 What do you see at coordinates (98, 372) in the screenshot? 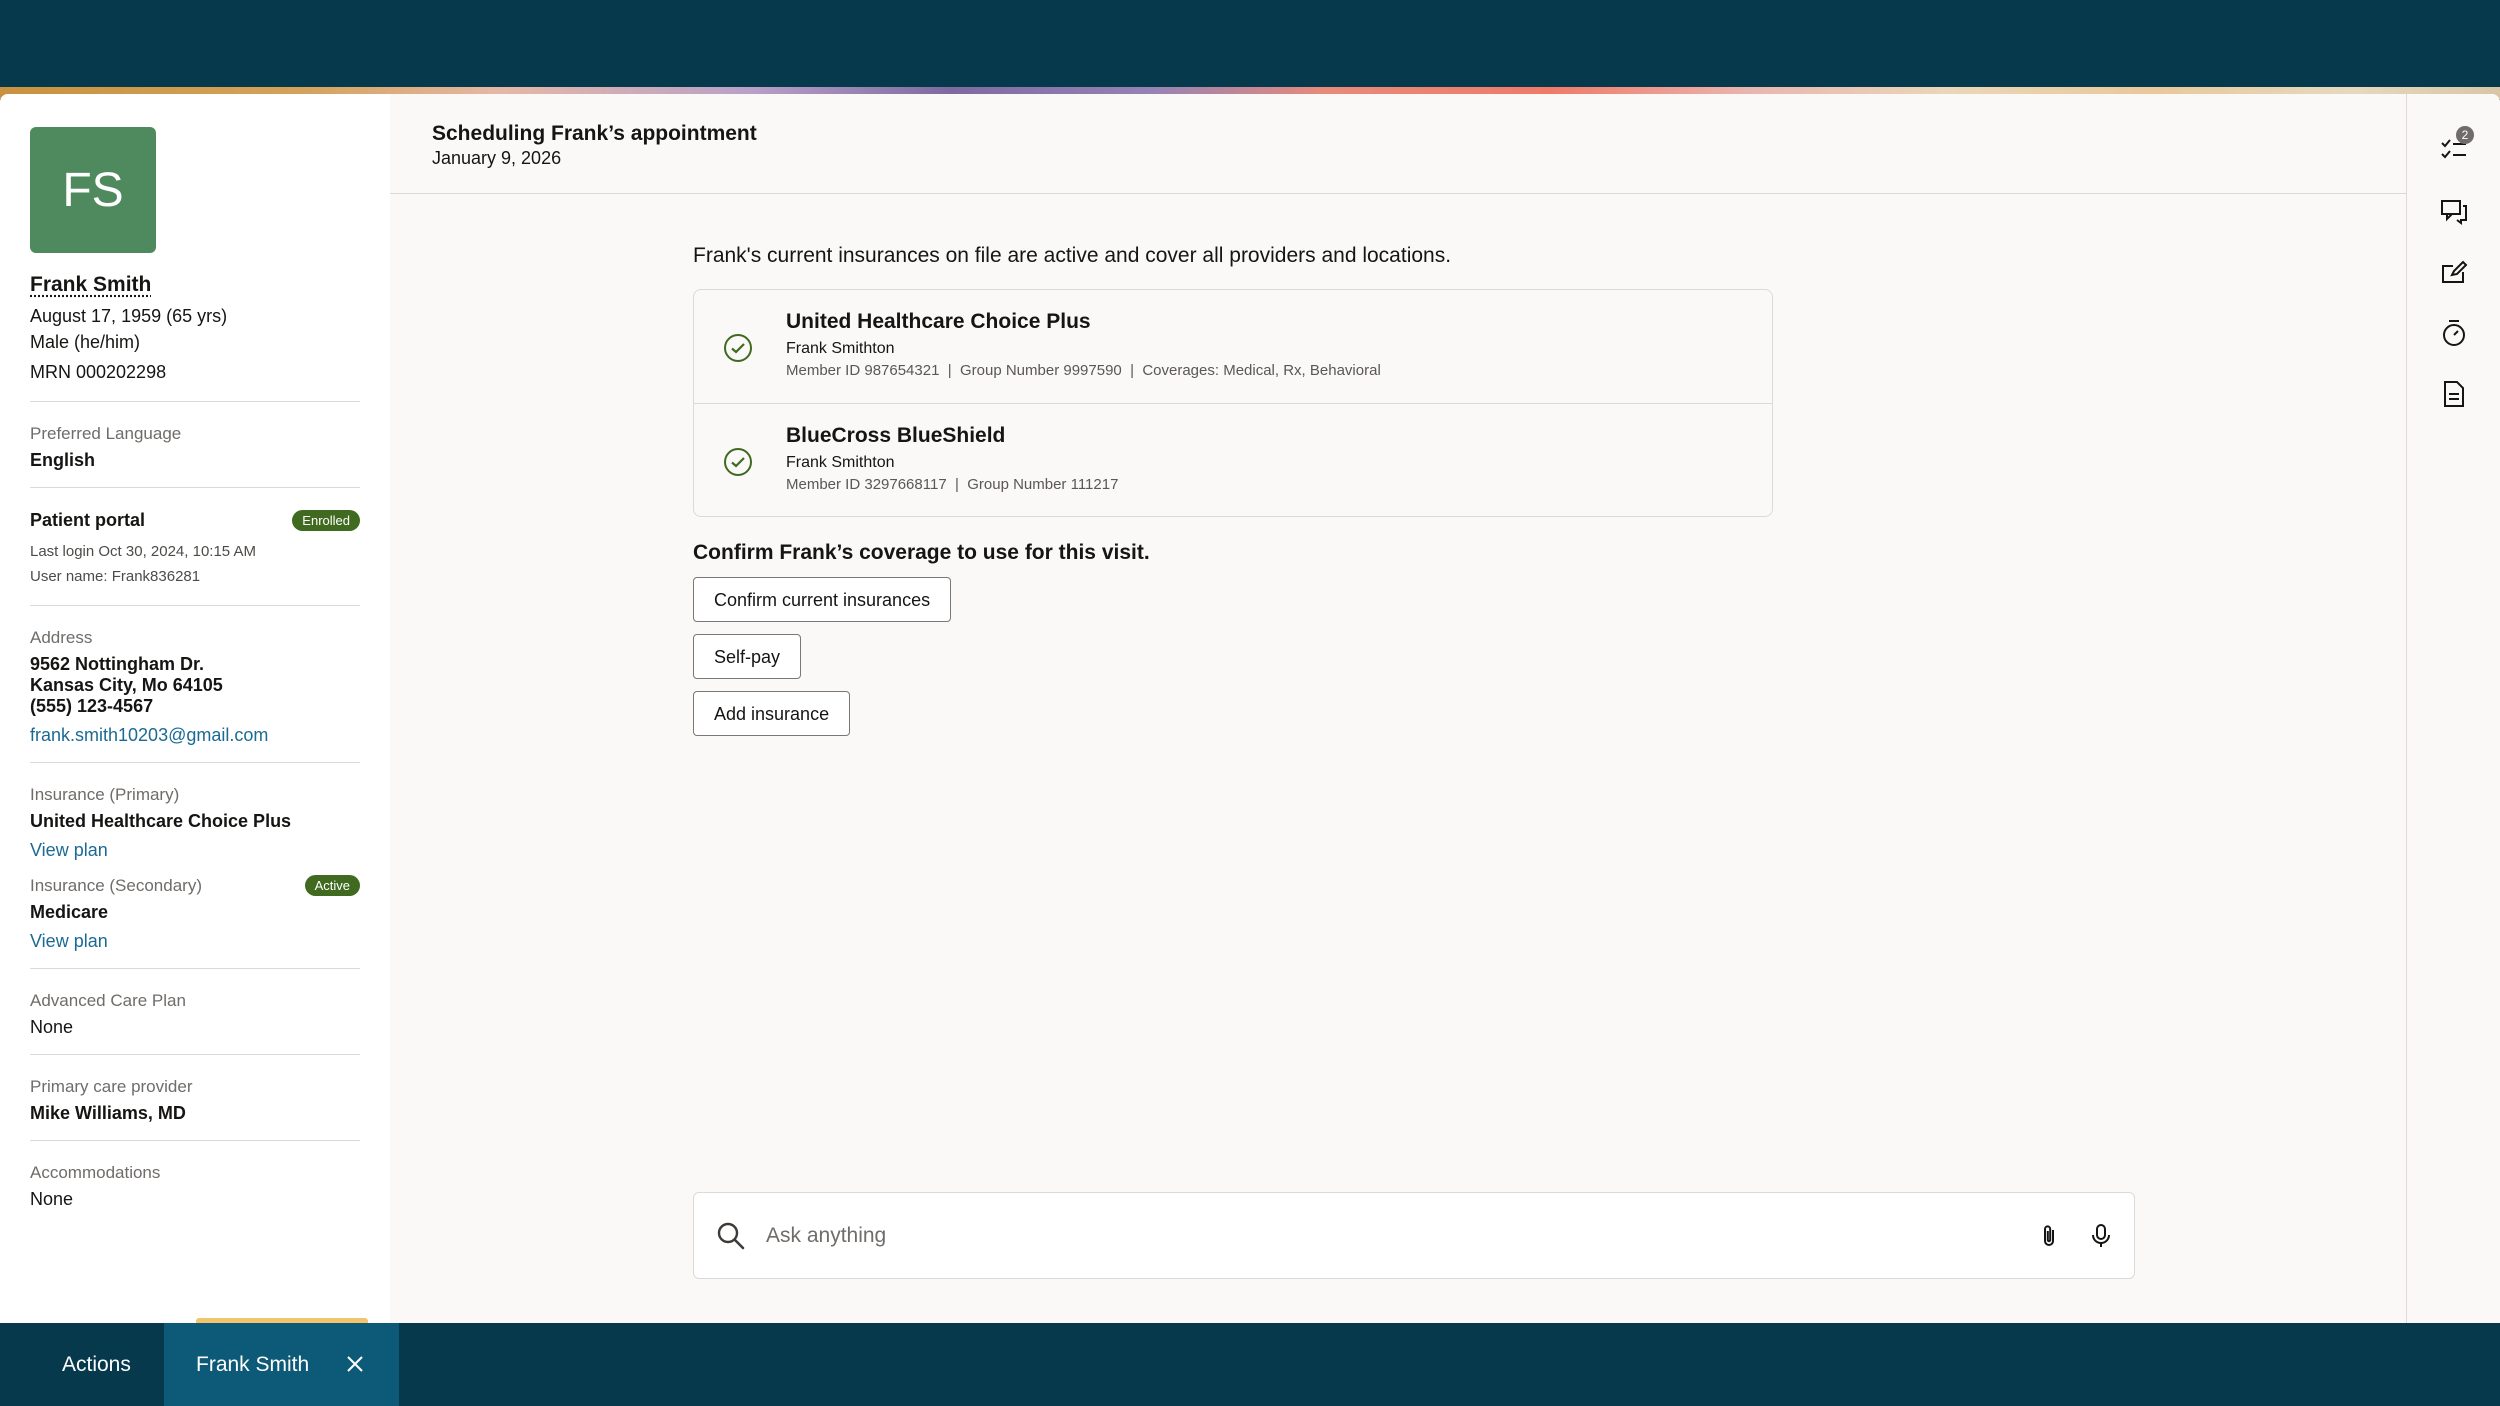
I see `patient-mrn: MRN 000202298` at bounding box center [98, 372].